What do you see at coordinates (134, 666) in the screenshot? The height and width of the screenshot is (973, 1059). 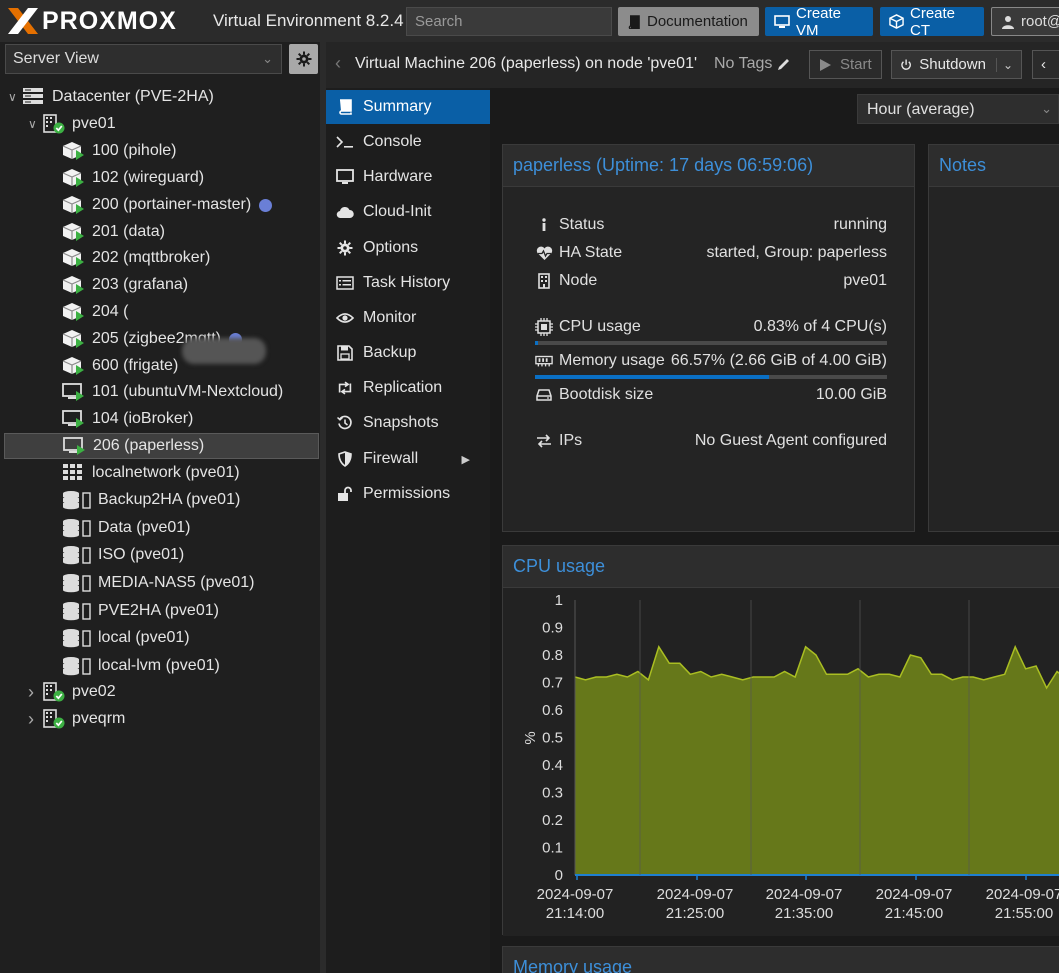 I see `tree-item-storage: local-lvm (pve01)` at bounding box center [134, 666].